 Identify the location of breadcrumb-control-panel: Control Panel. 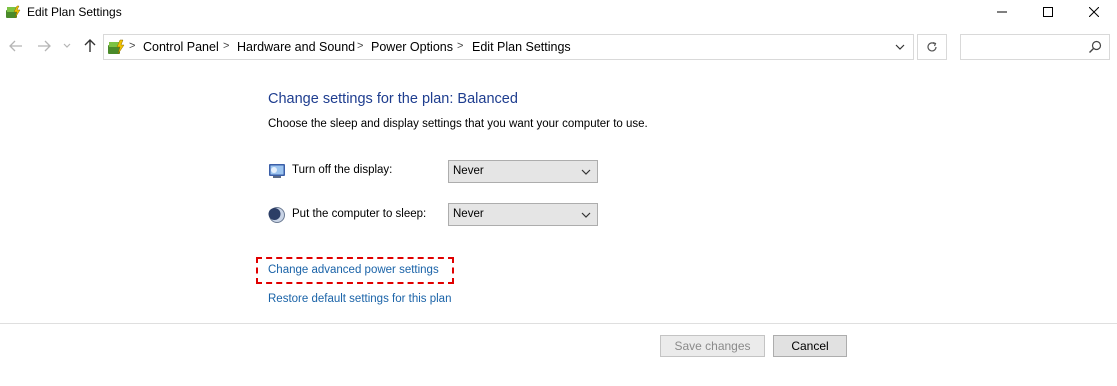
(181, 47).